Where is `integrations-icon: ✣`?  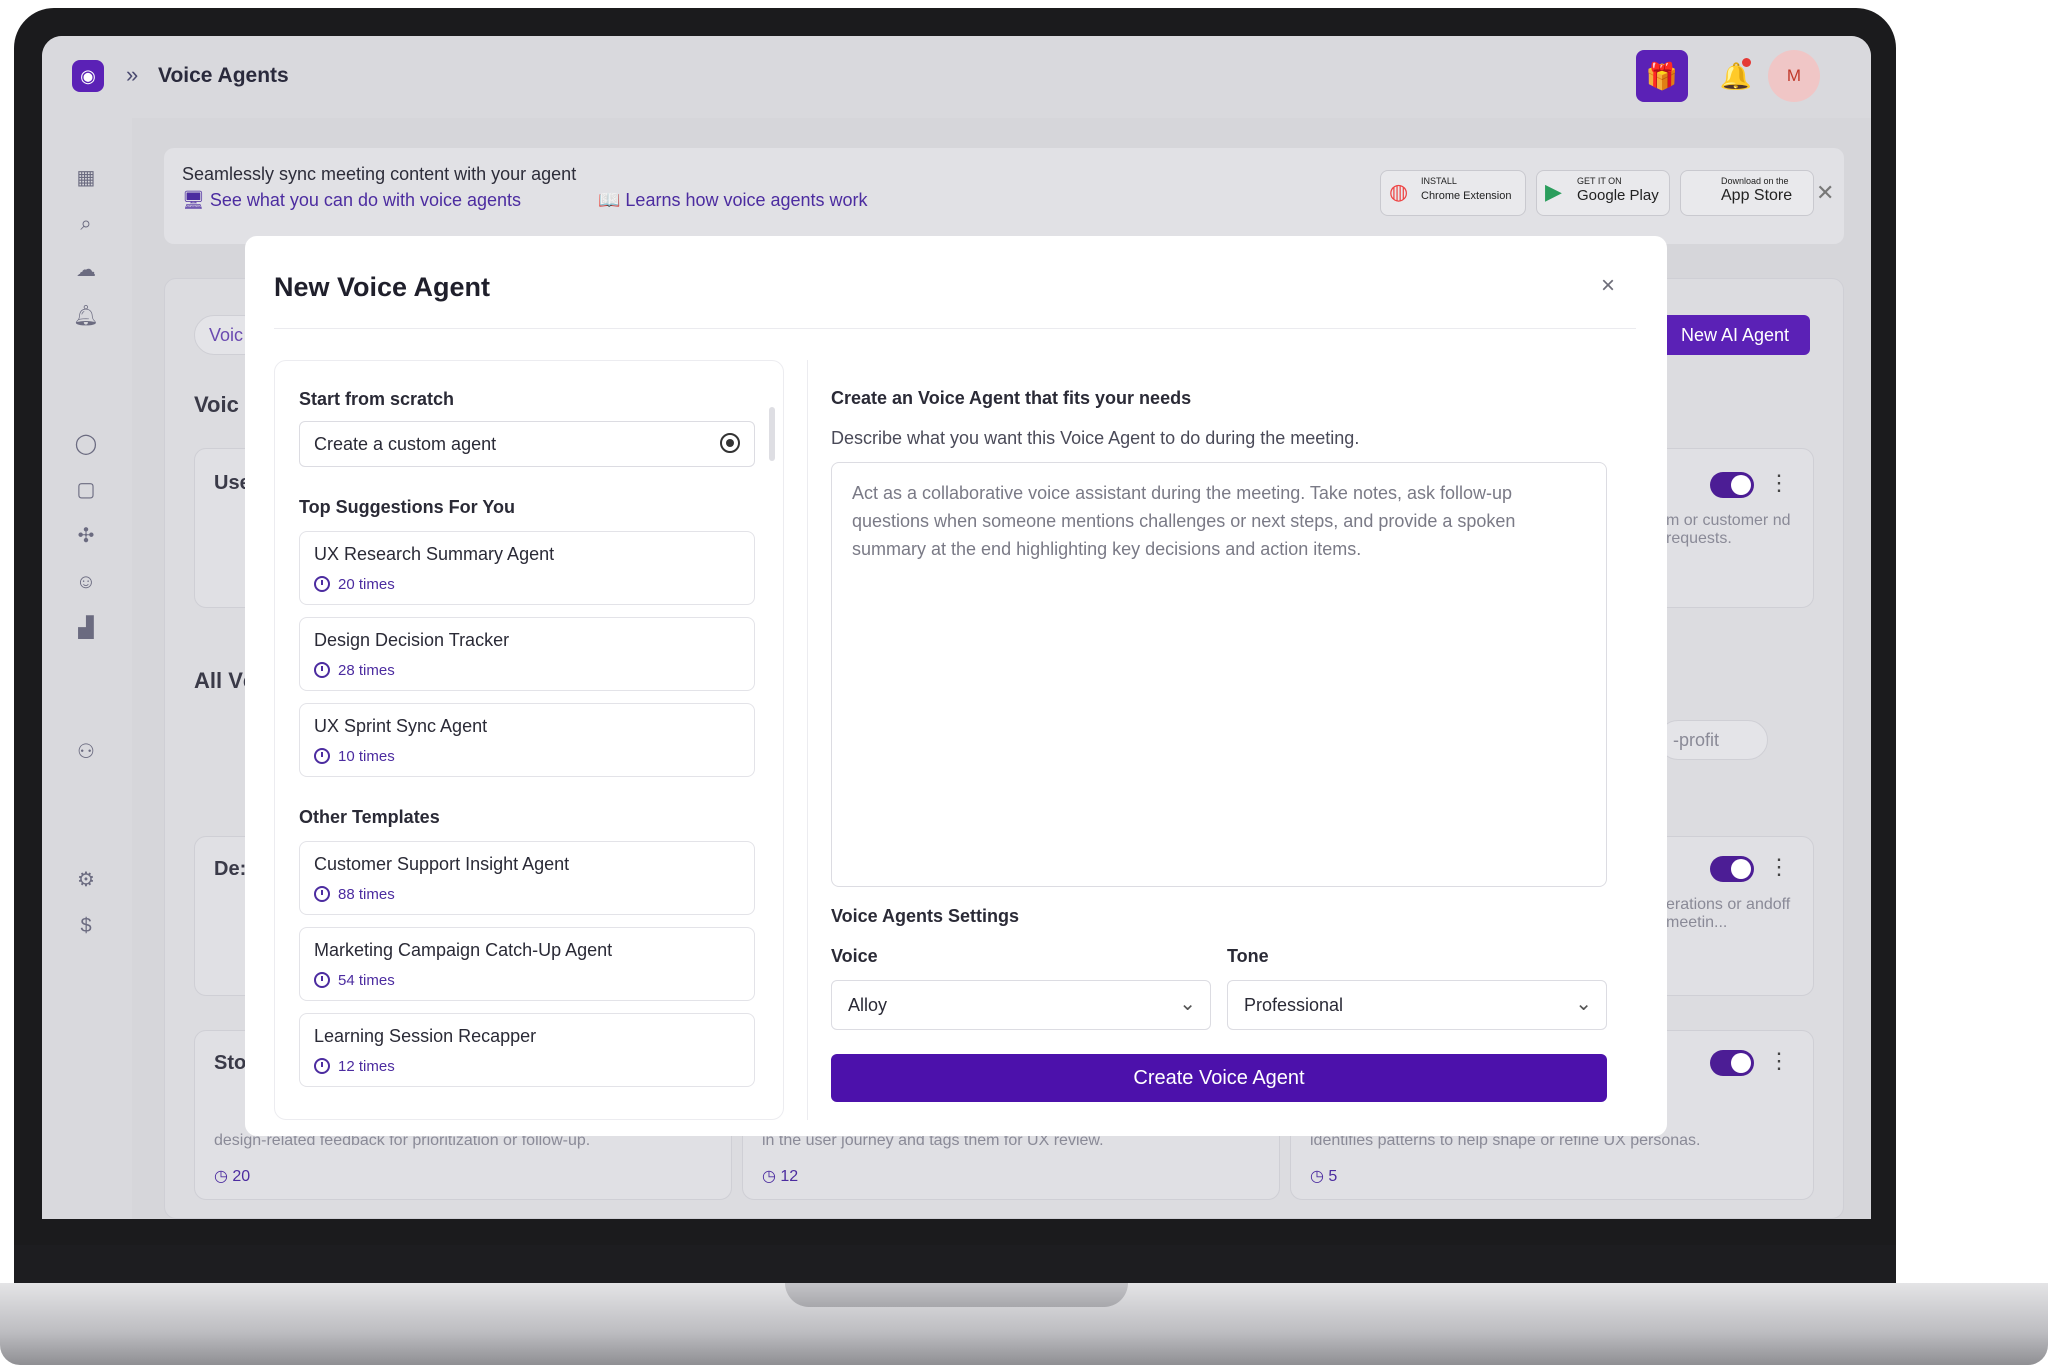 integrations-icon: ✣ is located at coordinates (86, 536).